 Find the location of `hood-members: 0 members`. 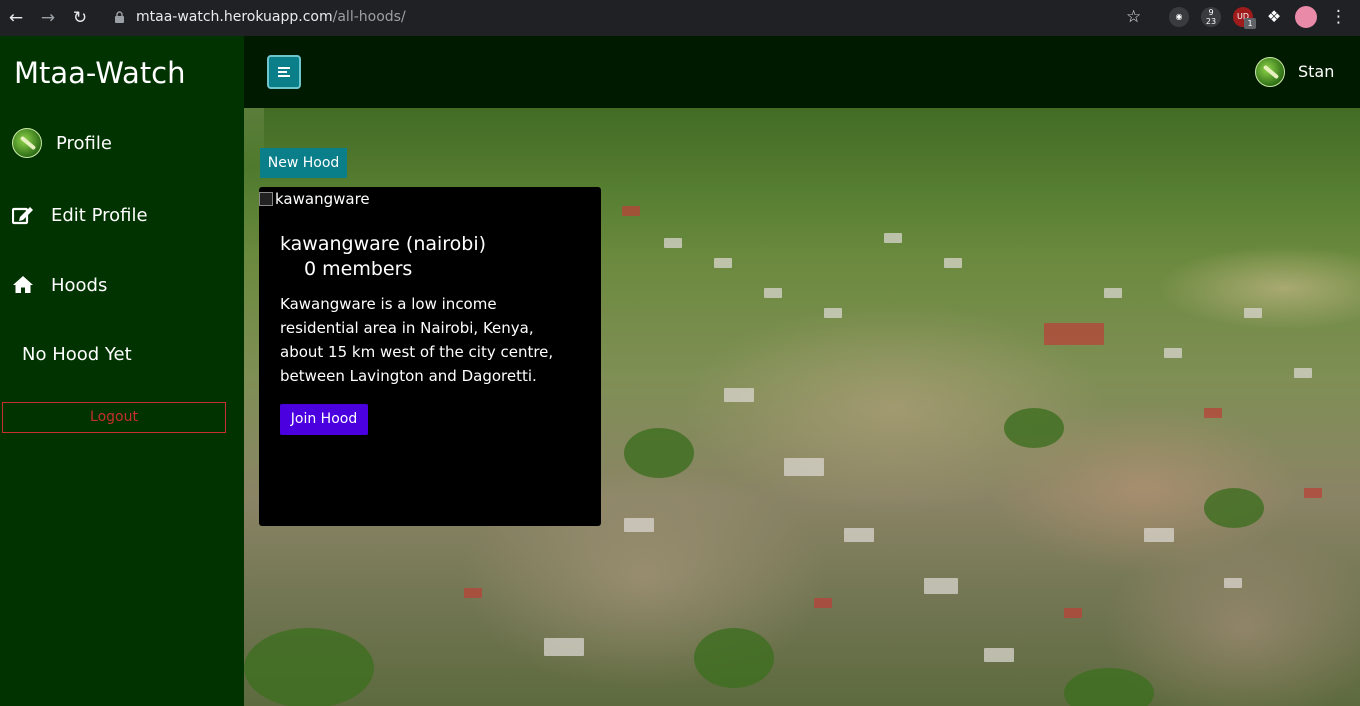

hood-members: 0 members is located at coordinates (358, 269).